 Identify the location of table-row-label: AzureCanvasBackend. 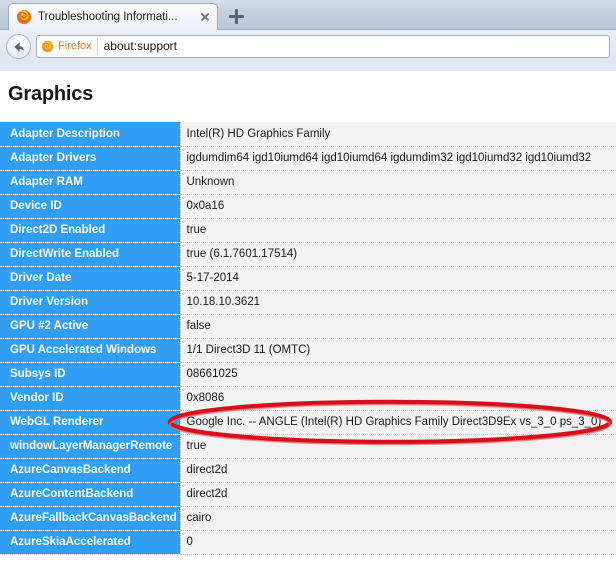
(90, 470).